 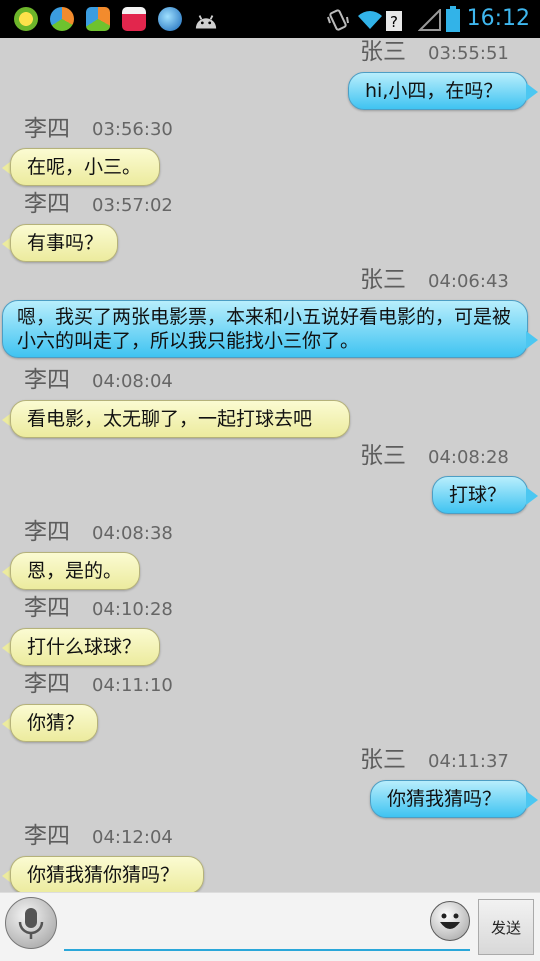 What do you see at coordinates (453, 19) in the screenshot?
I see `battery-icon` at bounding box center [453, 19].